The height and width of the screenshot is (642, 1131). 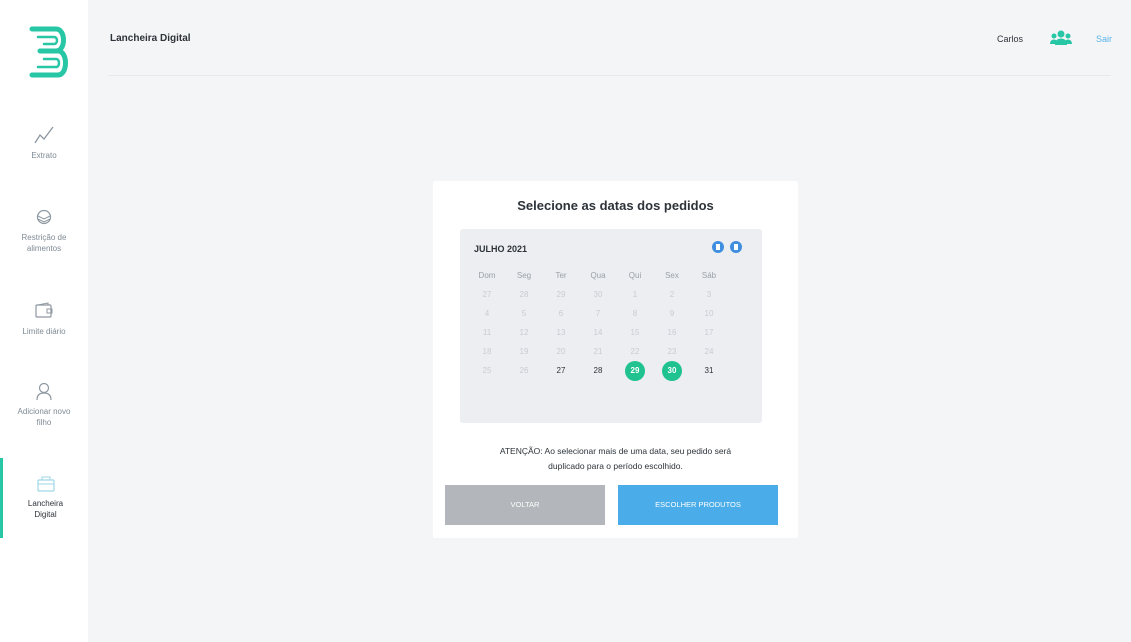 What do you see at coordinates (672, 351) in the screenshot?
I see `calendar-day: 23` at bounding box center [672, 351].